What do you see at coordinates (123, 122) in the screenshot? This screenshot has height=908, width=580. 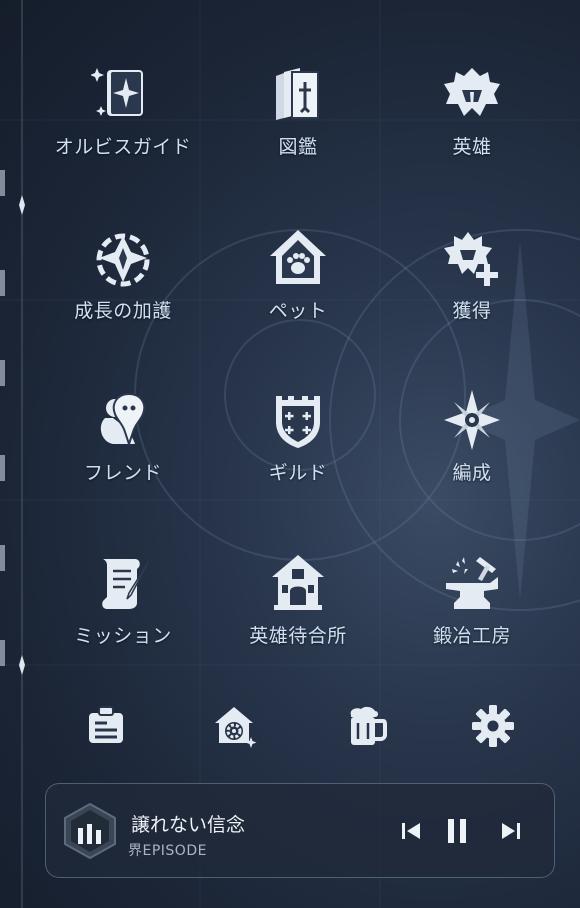 I see `menu-guide: オルビスガイド` at bounding box center [123, 122].